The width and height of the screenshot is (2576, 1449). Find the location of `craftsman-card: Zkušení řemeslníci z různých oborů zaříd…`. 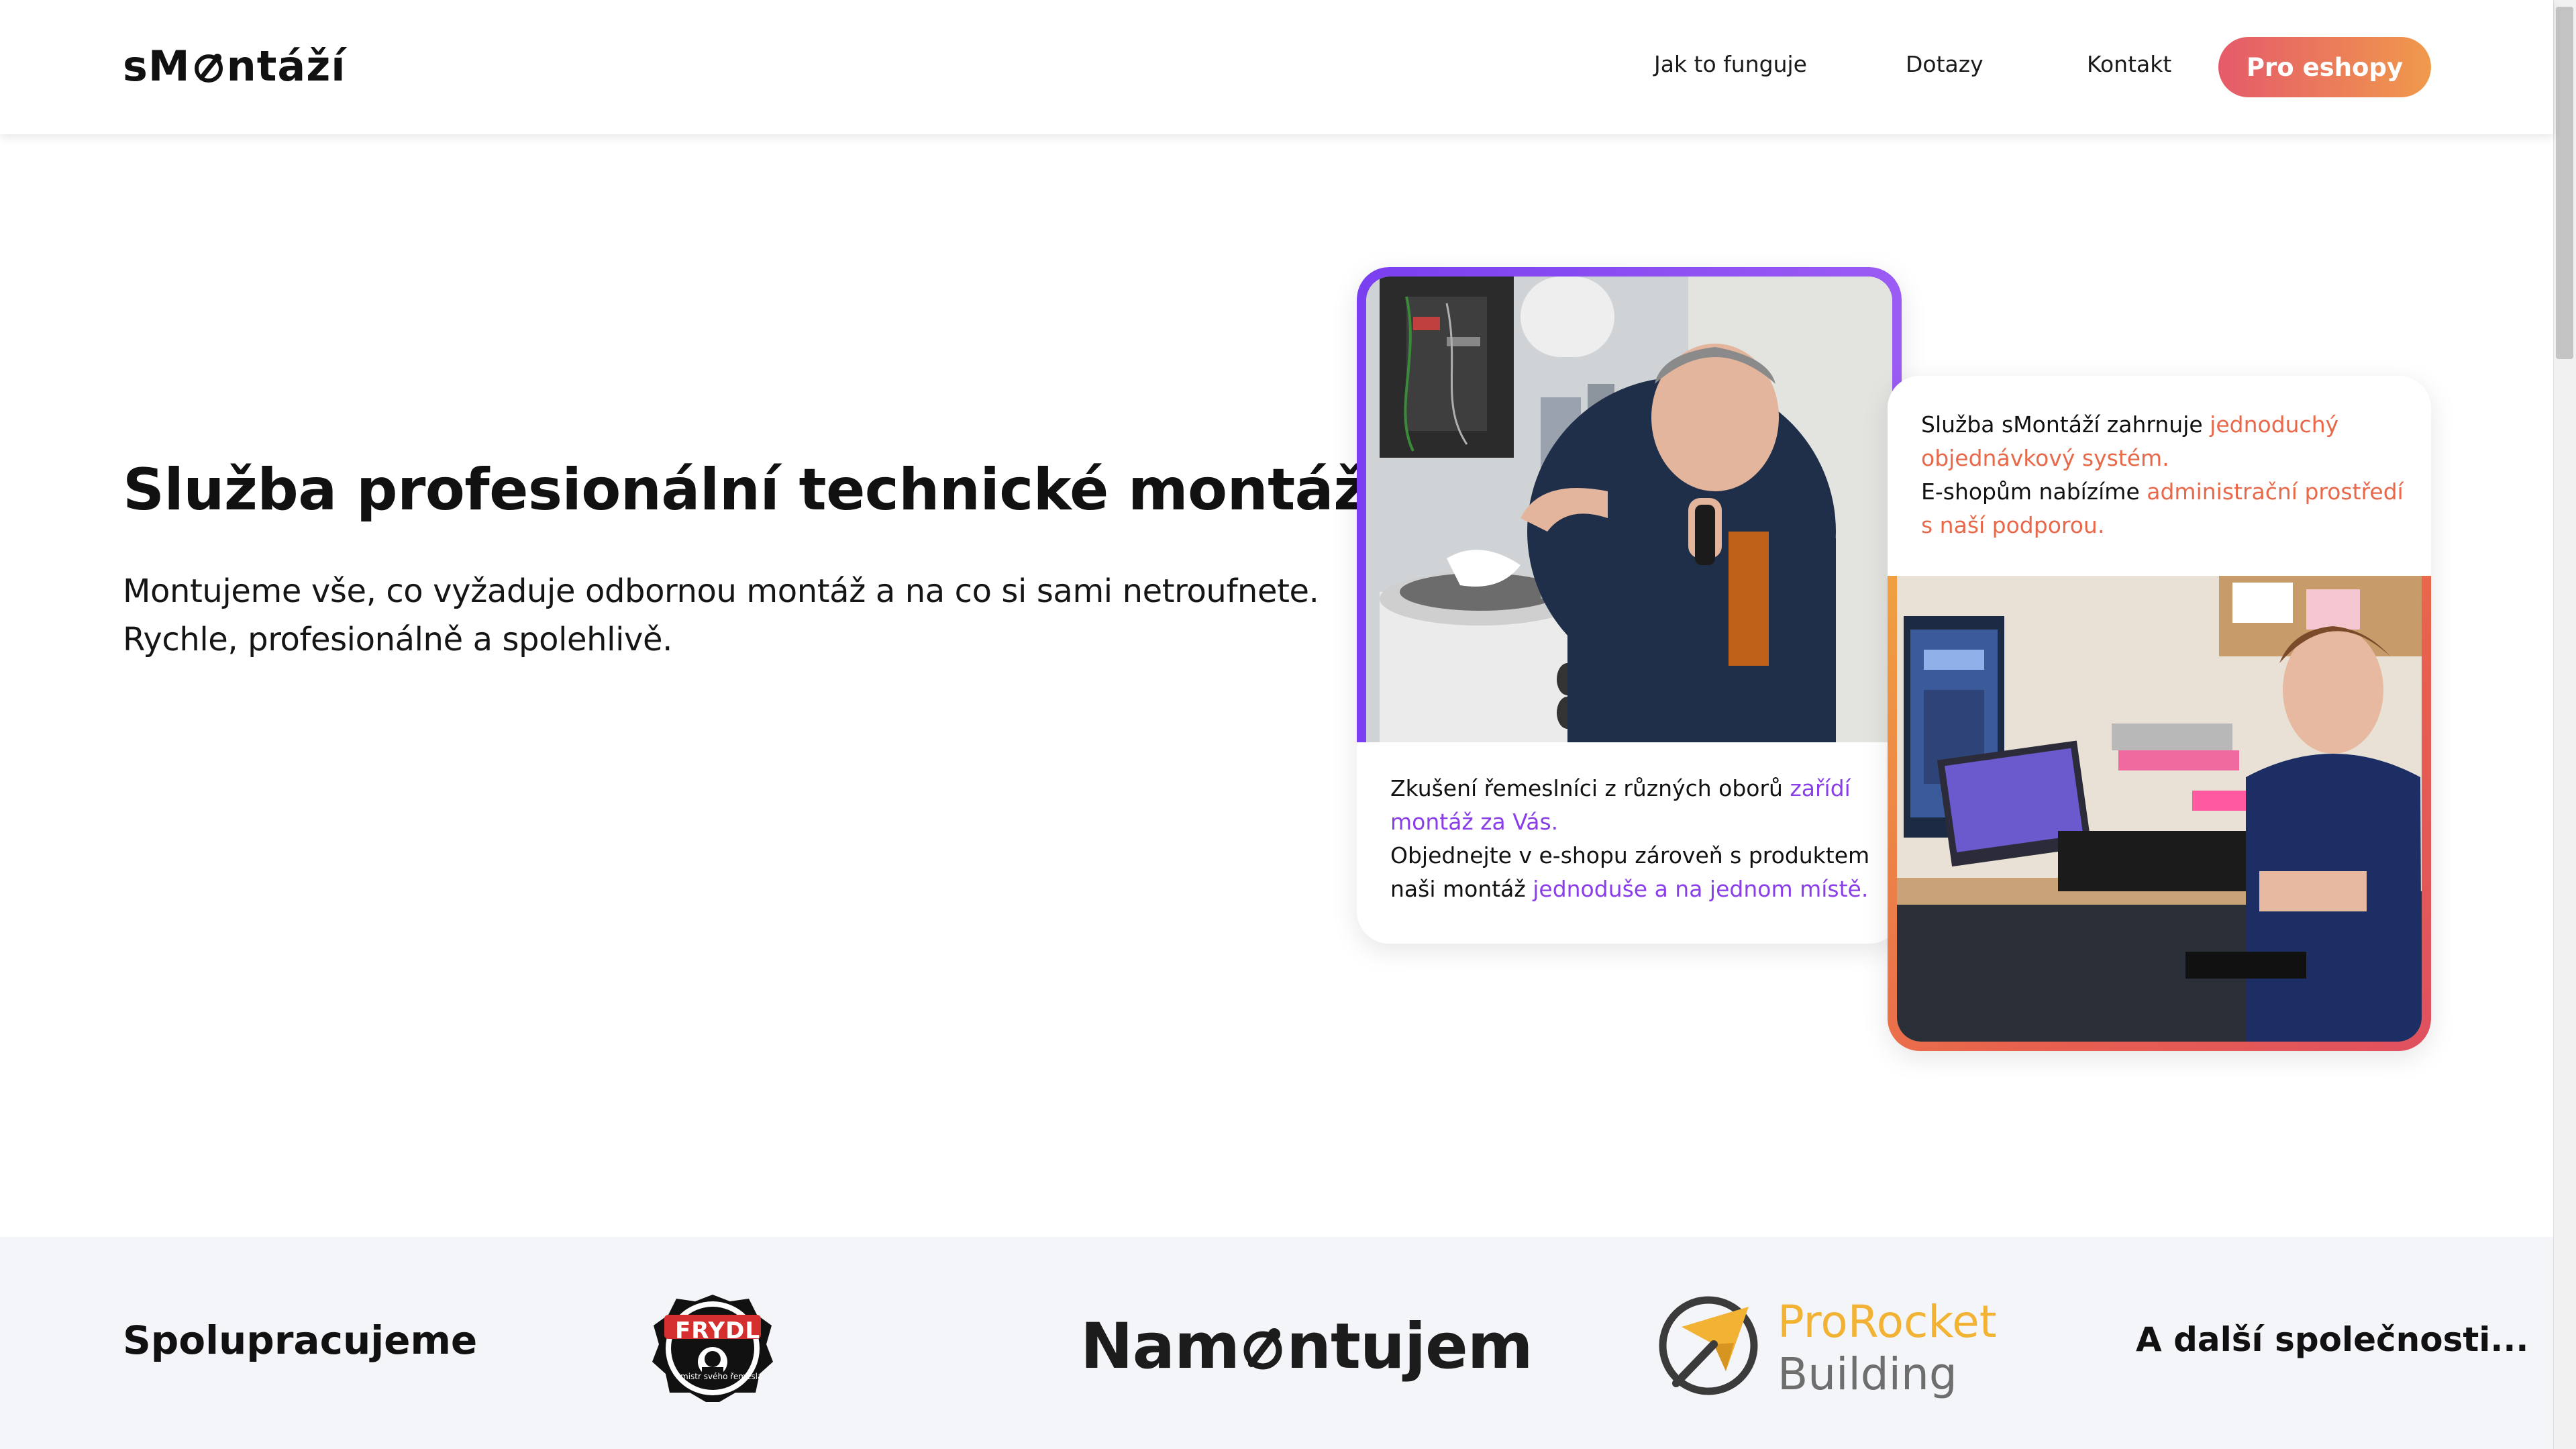

craftsman-card: Zkušení řemeslníci z různých oborů zaříd… is located at coordinates (1629, 605).